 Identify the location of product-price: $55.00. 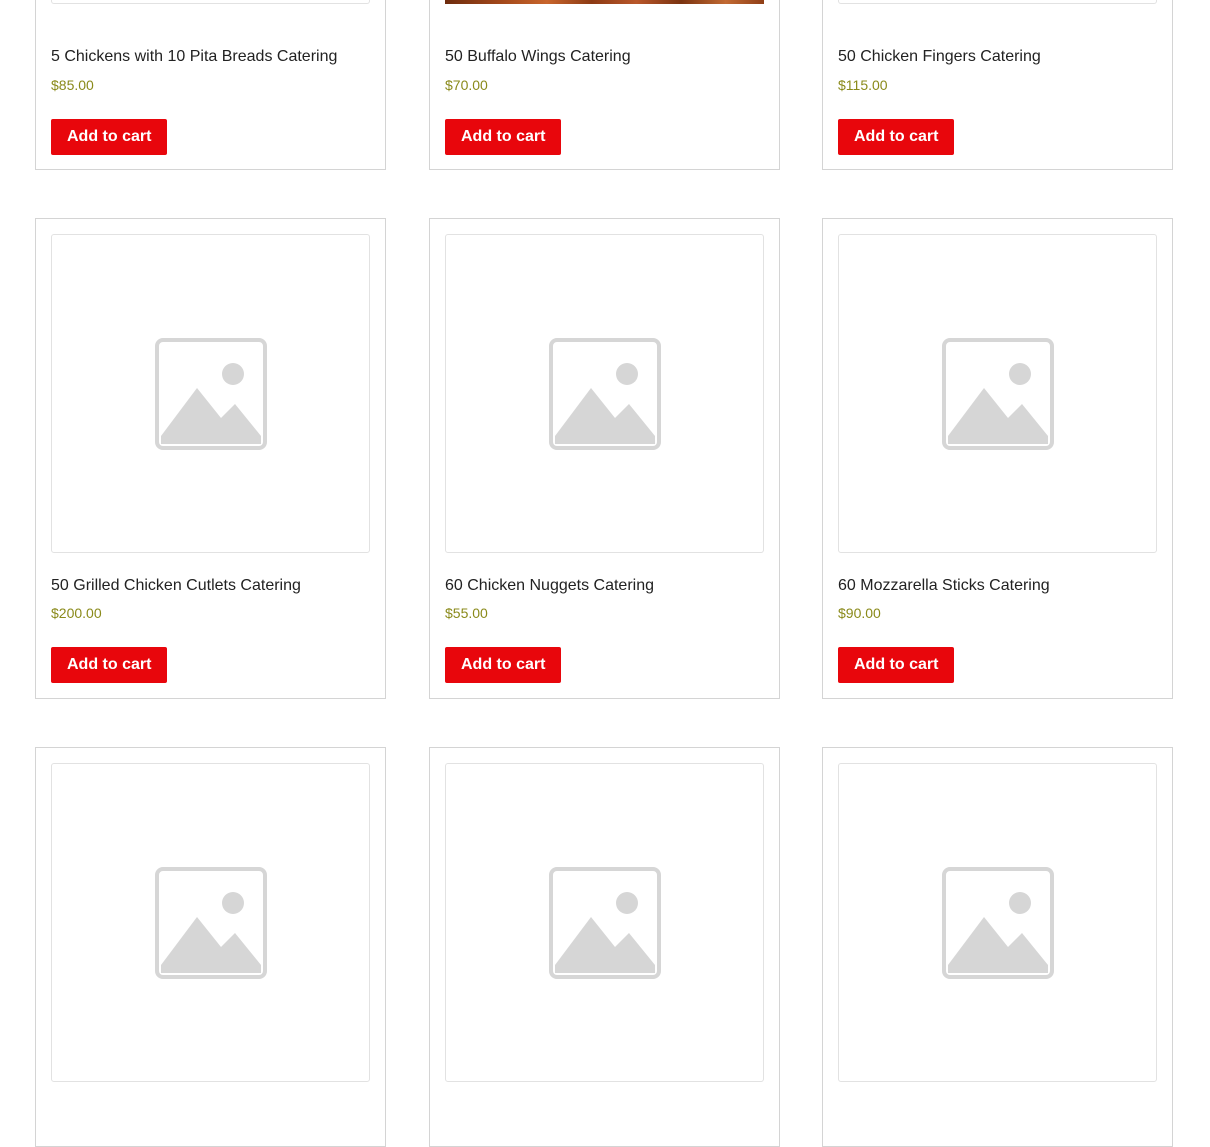
(466, 613).